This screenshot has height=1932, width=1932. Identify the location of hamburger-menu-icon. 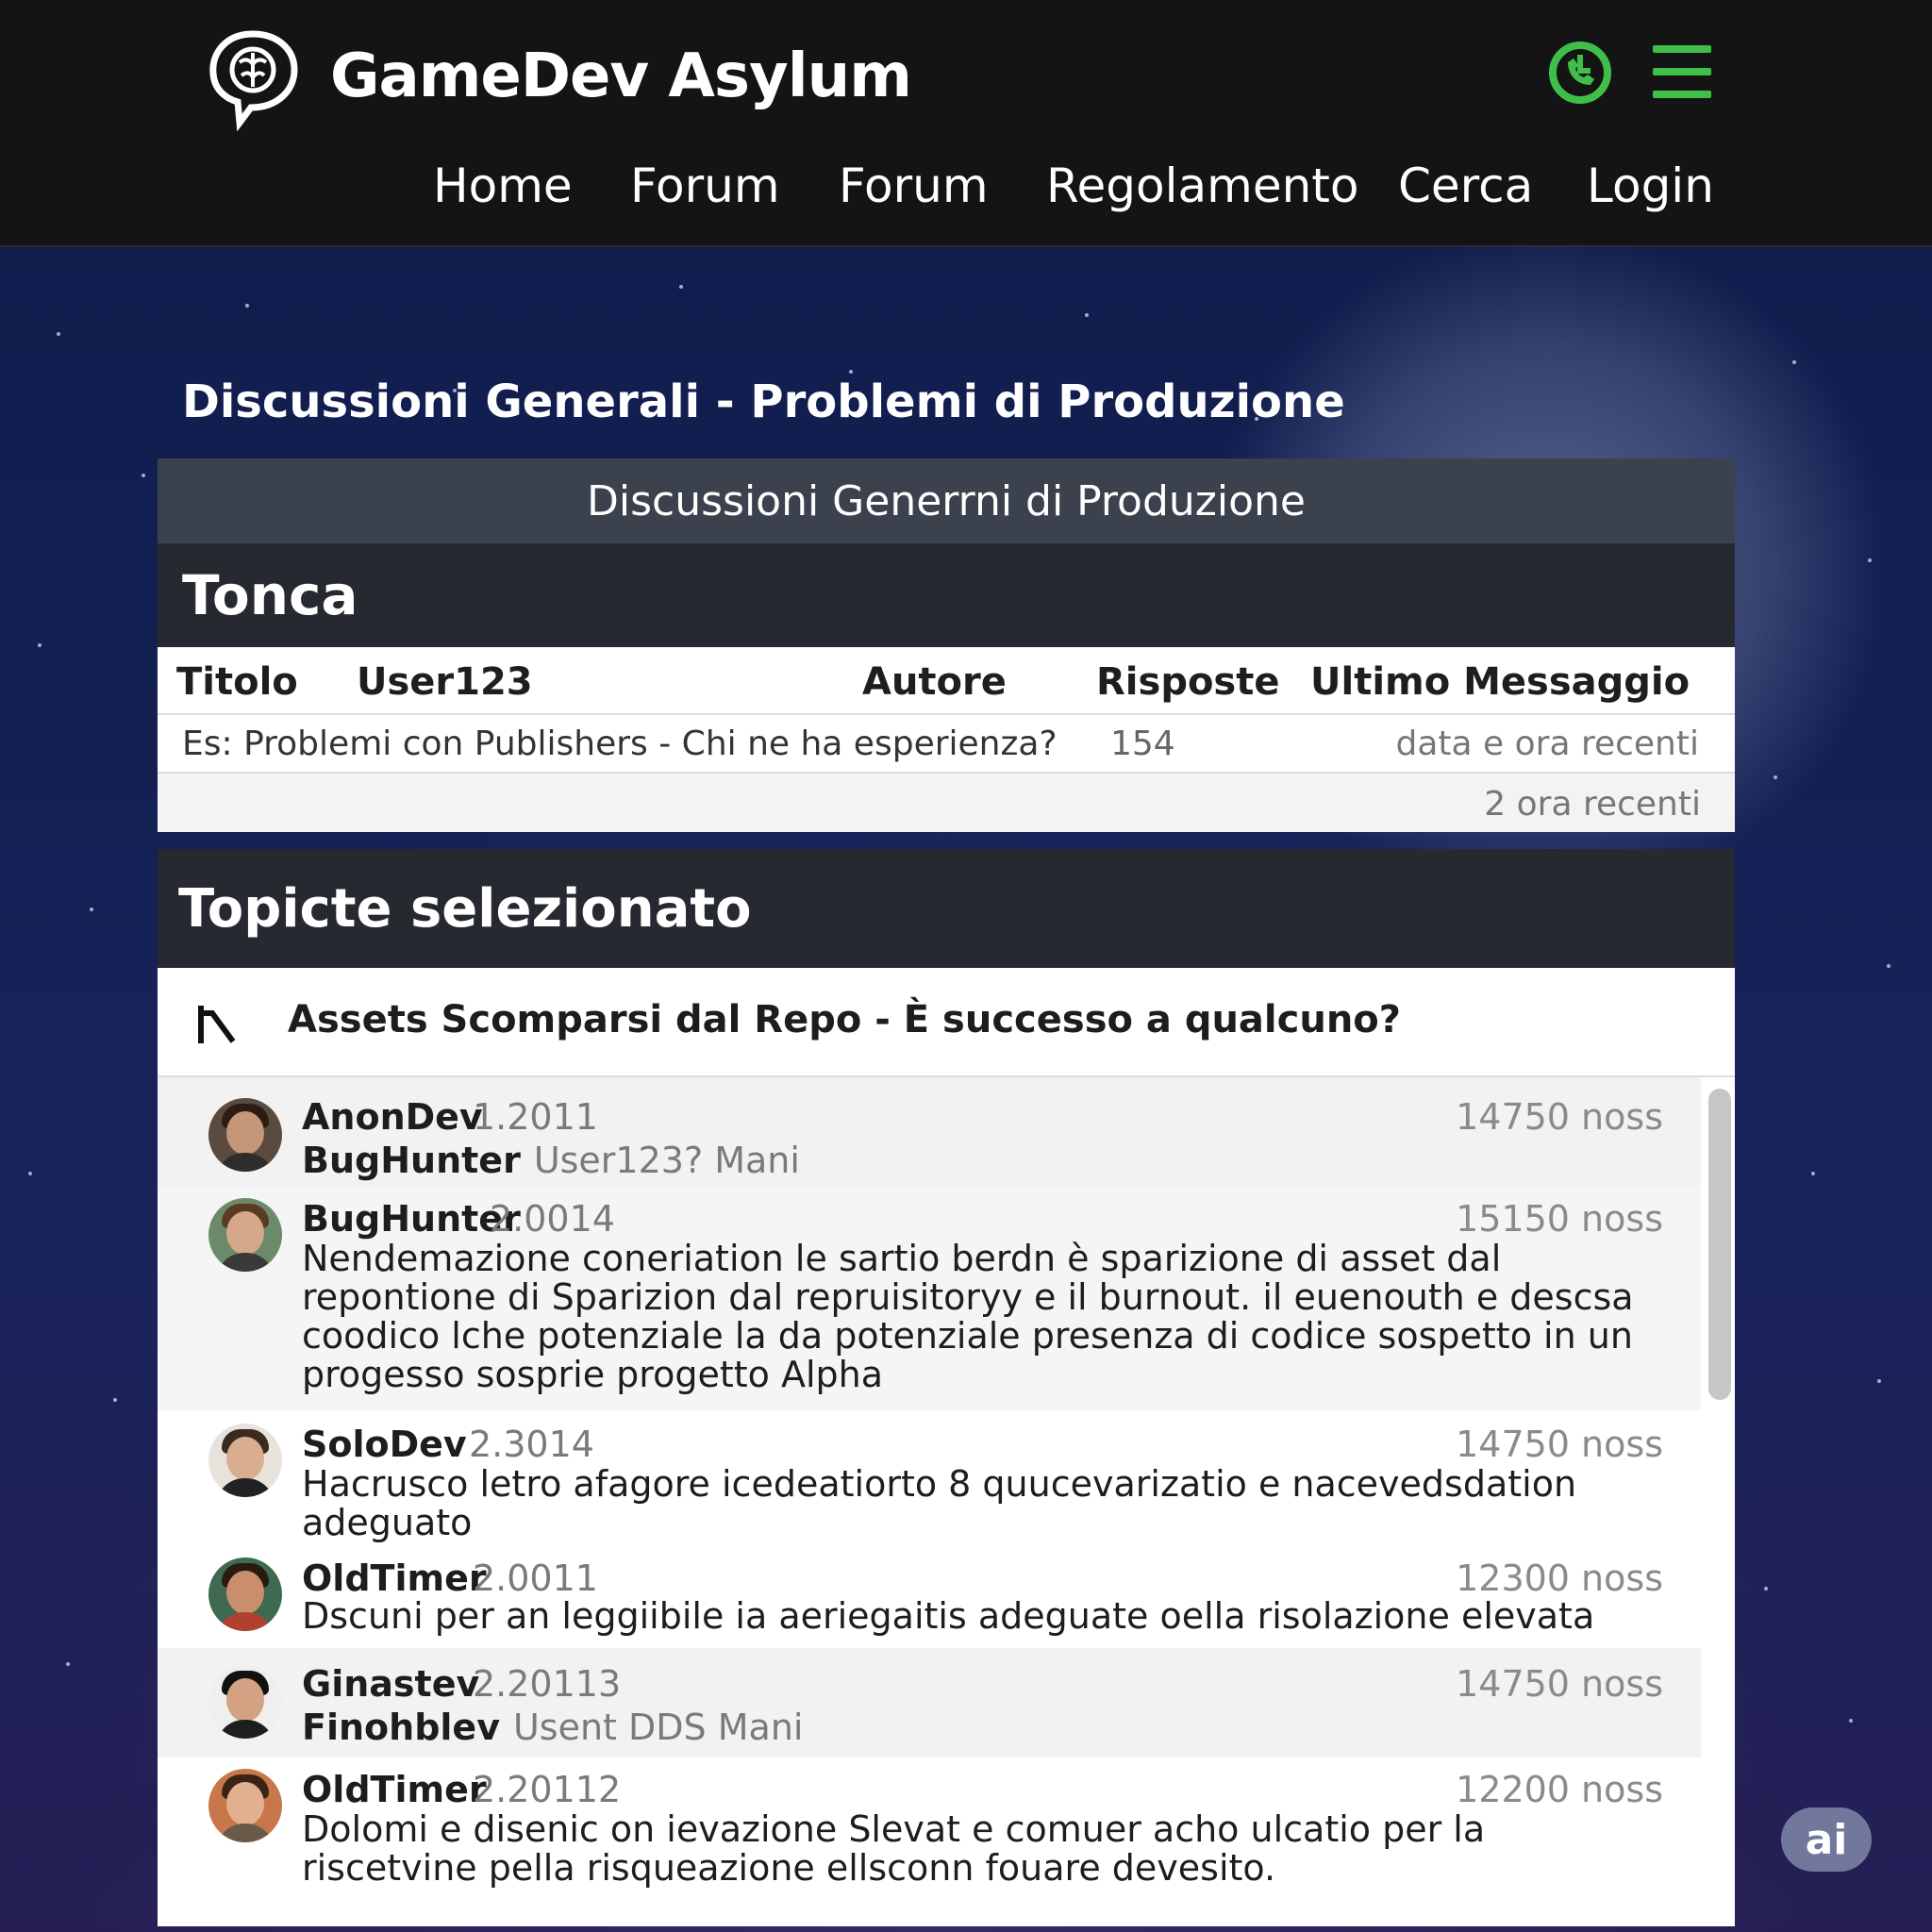
(1682, 71).